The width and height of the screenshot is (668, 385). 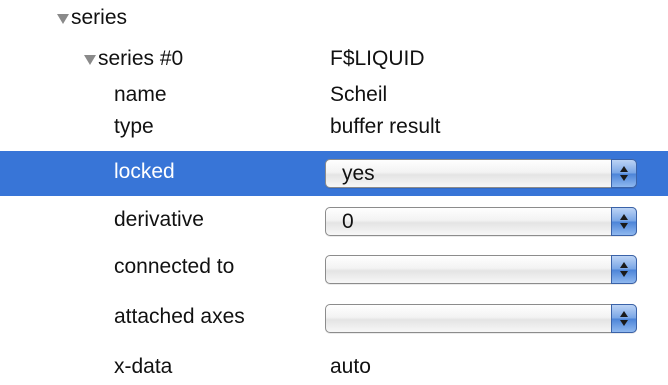 I want to click on property-name-value: Scheil, so click(x=359, y=94).